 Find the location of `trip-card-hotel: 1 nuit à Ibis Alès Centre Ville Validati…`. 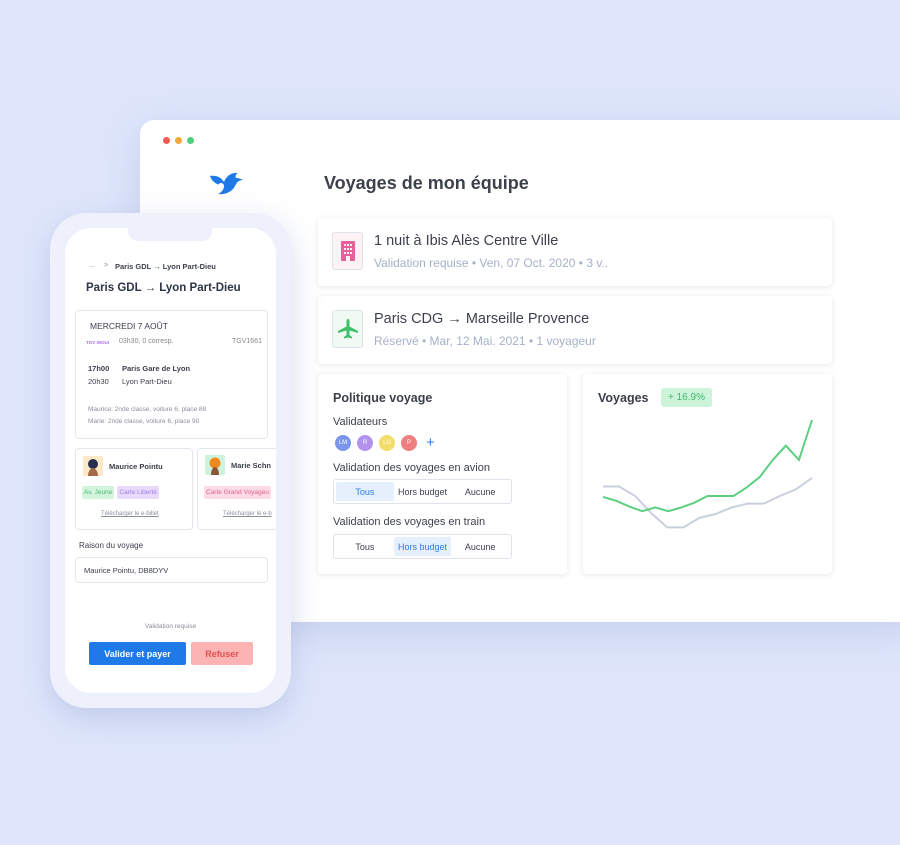

trip-card-hotel: 1 nuit à Ibis Alès Centre Ville Validati… is located at coordinates (575, 252).